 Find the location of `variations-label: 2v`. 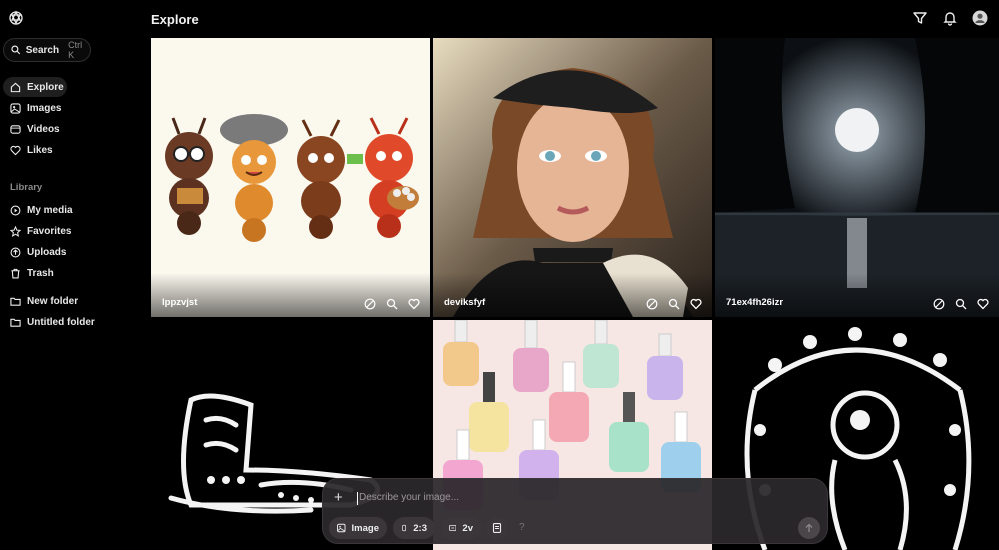

variations-label: 2v is located at coordinates (467, 528).